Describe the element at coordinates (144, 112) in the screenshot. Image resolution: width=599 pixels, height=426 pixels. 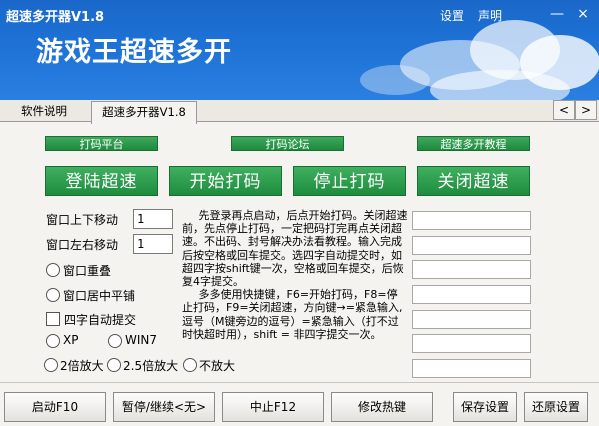
I see `tab-multi-opener: 超速多开器V1.8` at that location.